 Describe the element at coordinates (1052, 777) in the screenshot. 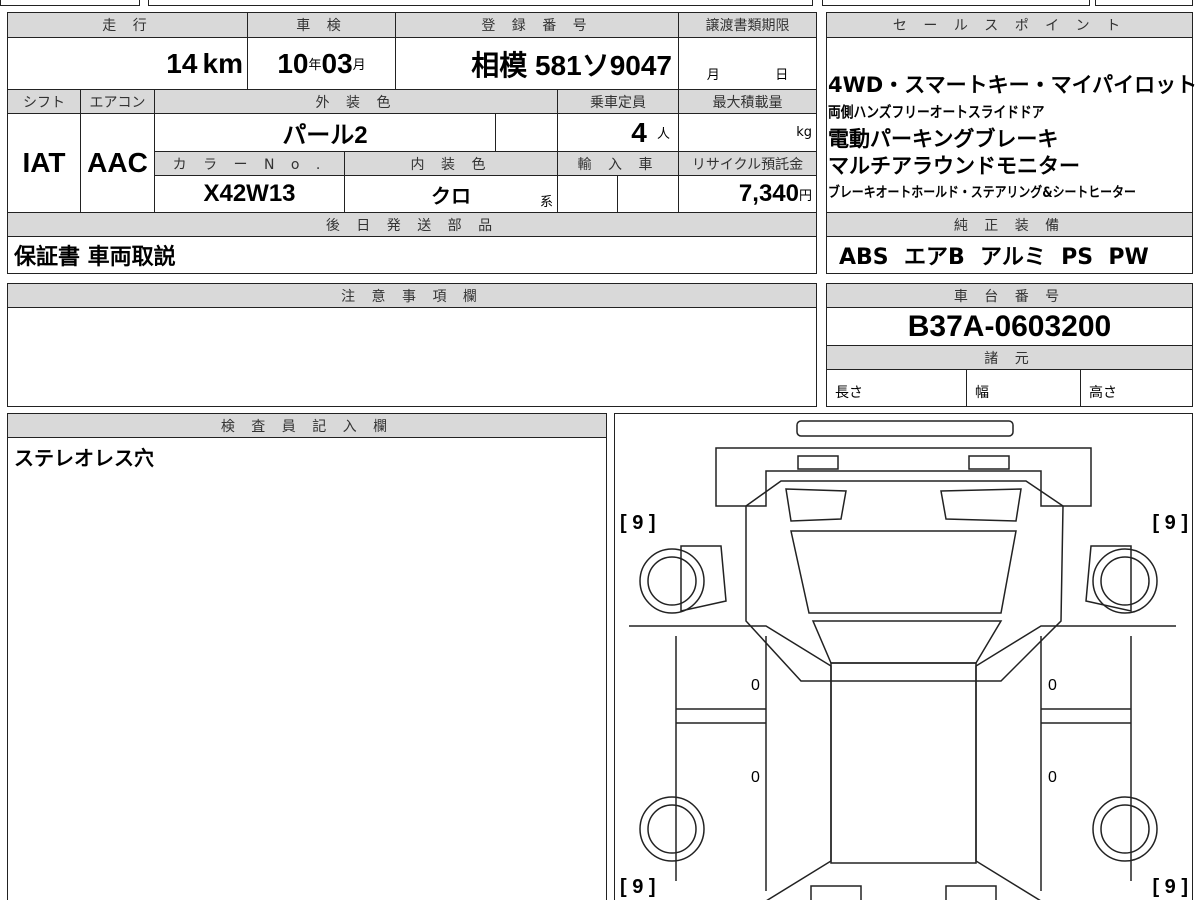

I see `mark-right-rear-door: 0` at that location.